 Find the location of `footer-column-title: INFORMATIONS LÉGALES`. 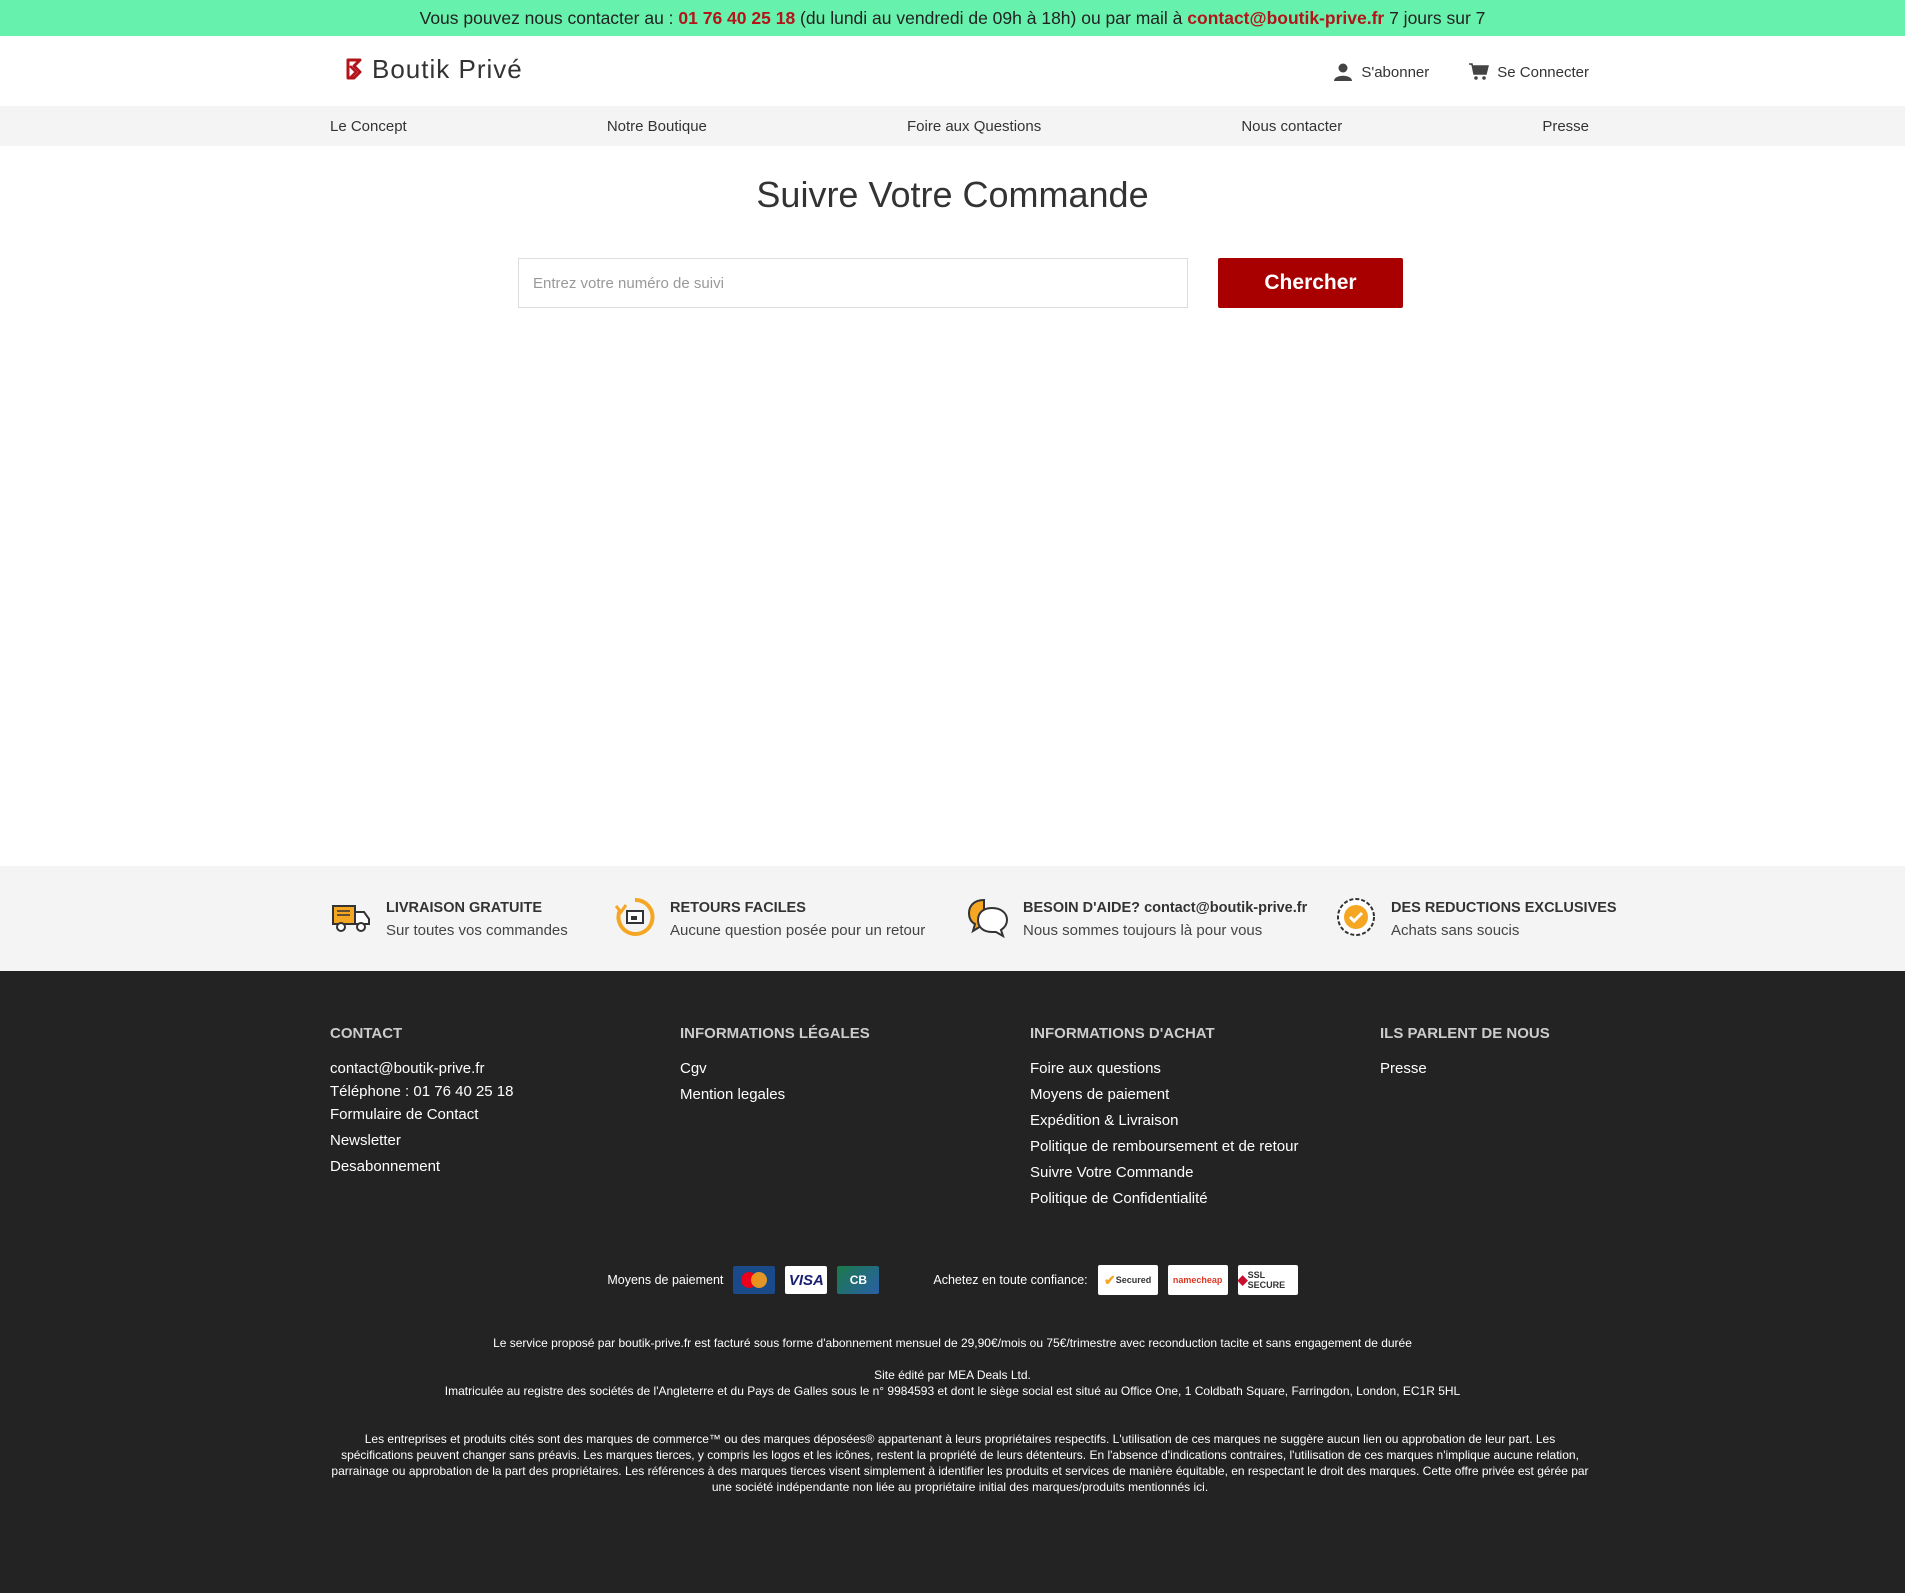

footer-column-title: INFORMATIONS LÉGALES is located at coordinates (775, 1033).